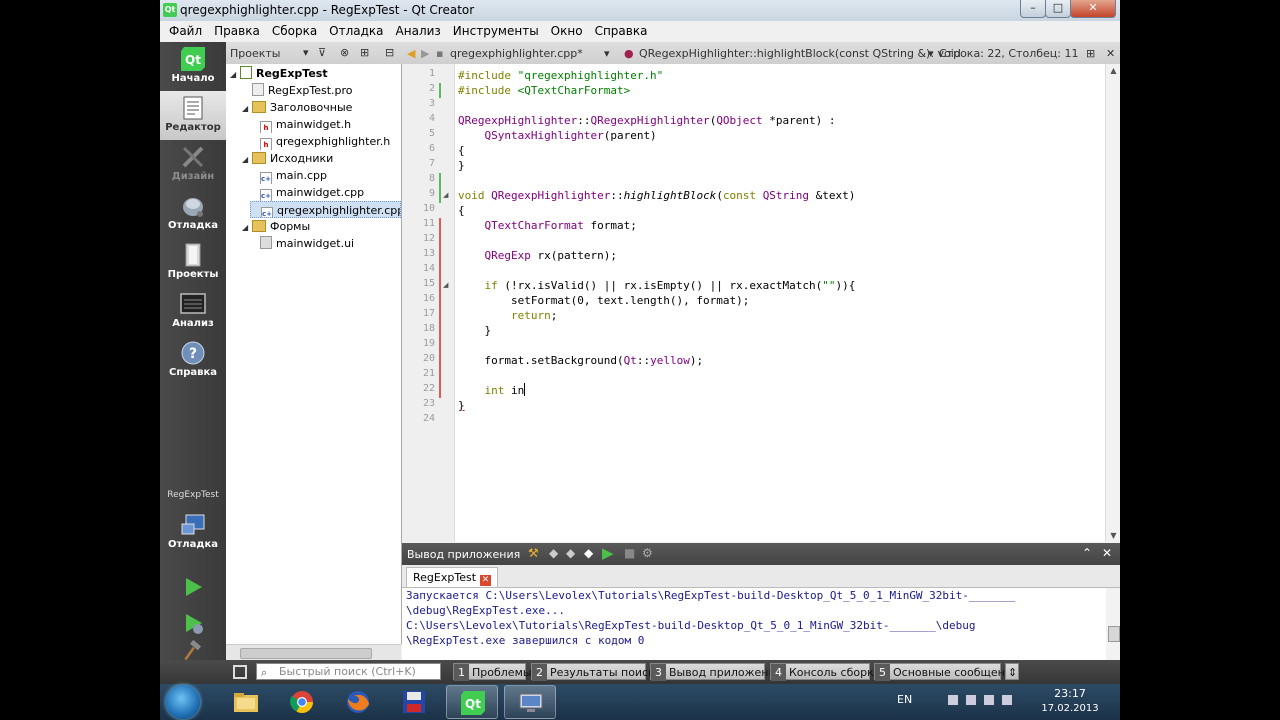  What do you see at coordinates (1110, 53) in the screenshot?
I see `close-document-icon: ✕` at bounding box center [1110, 53].